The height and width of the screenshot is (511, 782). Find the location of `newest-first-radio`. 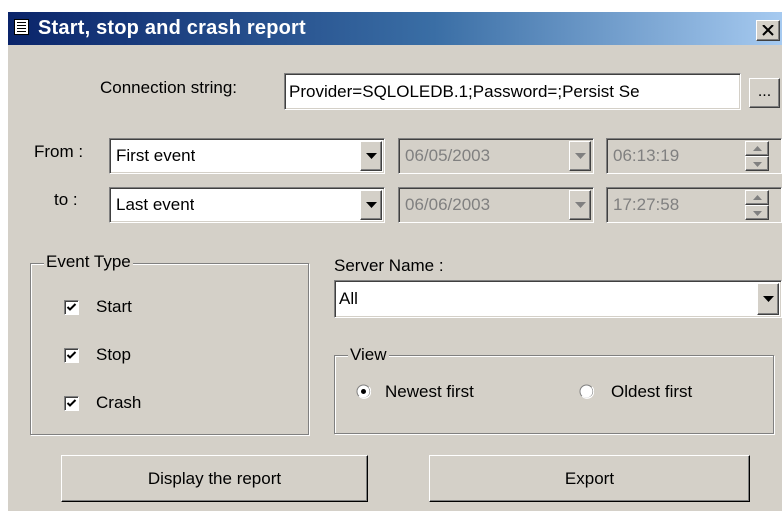

newest-first-radio is located at coordinates (363, 391).